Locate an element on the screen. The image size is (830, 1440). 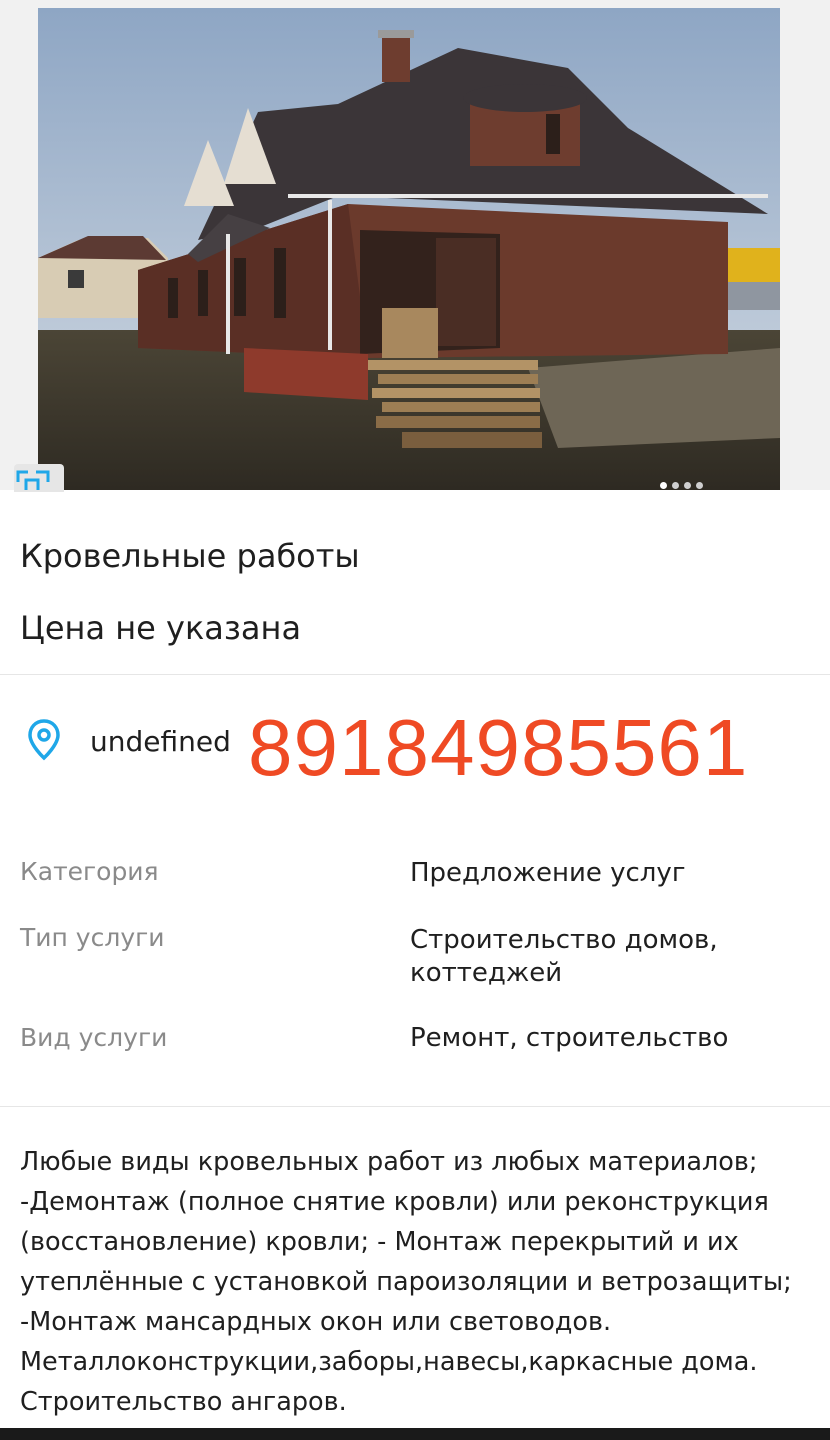
property-value-service-kind: Ремонт, строительство is located at coordinates (569, 1038).